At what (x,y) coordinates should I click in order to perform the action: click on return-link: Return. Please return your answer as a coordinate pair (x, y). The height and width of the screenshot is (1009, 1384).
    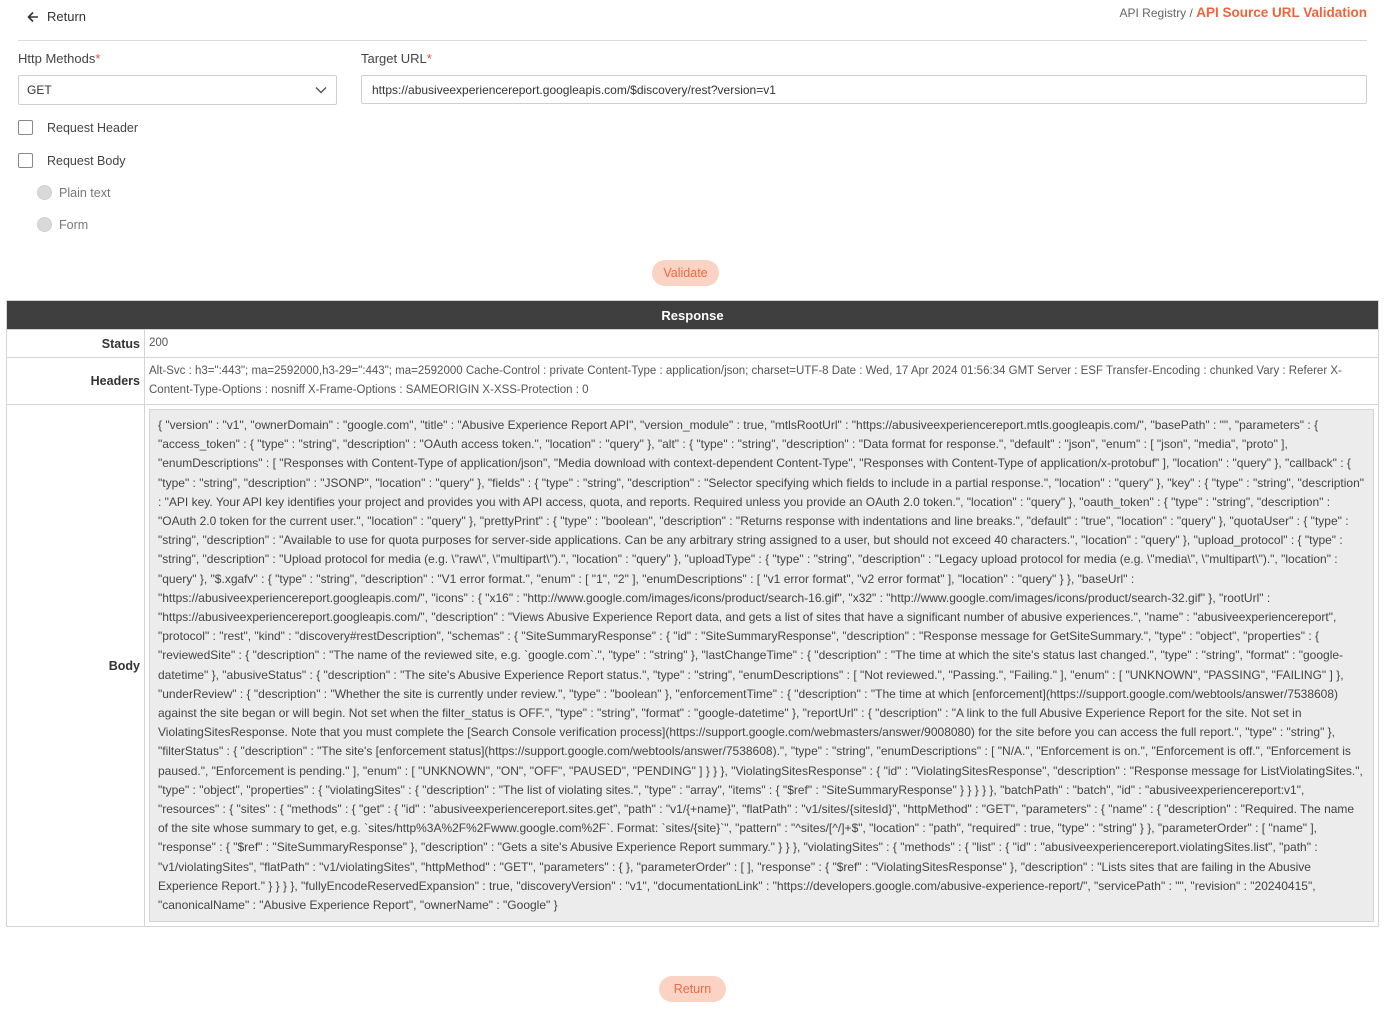
    Looking at the image, I should click on (56, 16).